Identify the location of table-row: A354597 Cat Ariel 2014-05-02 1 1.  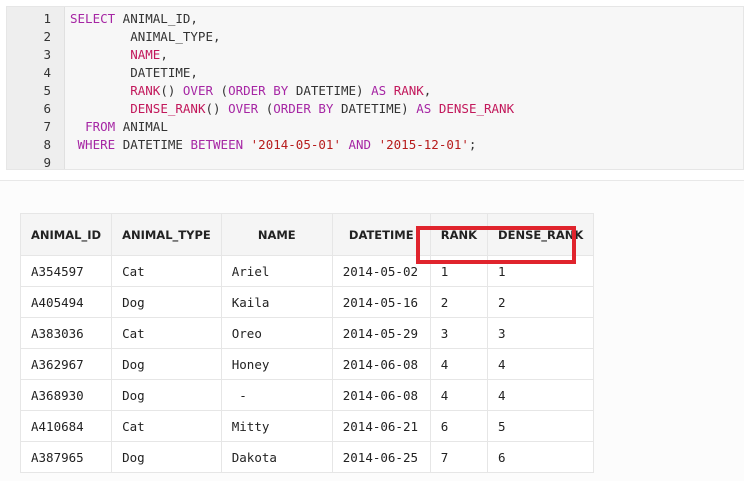
(307, 271).